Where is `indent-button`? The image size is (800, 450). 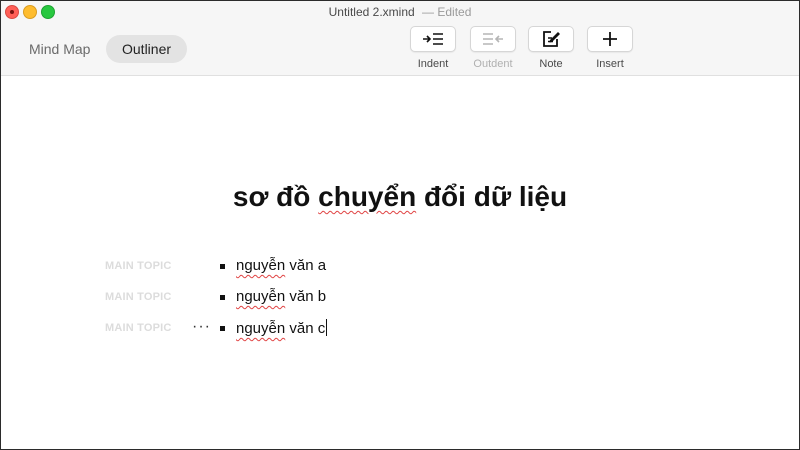 indent-button is located at coordinates (433, 39).